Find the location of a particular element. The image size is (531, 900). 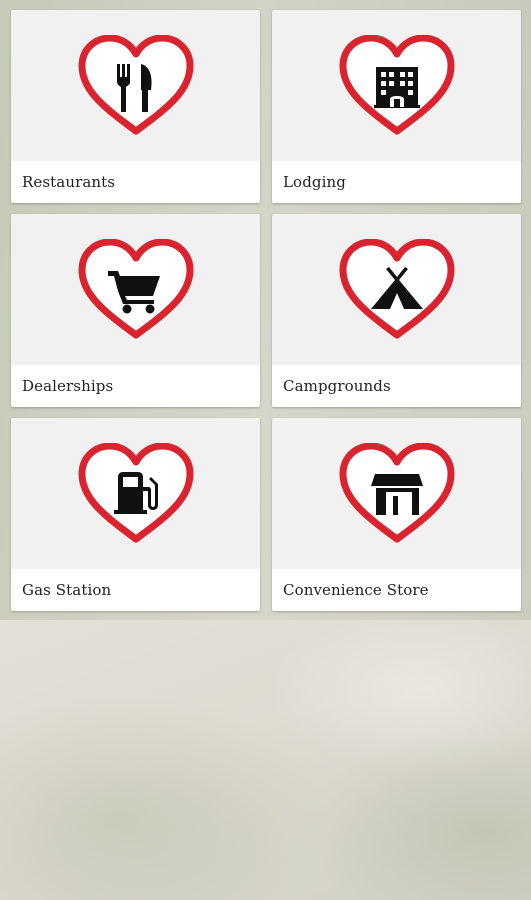

category-label: Gas Station is located at coordinates (135, 590).